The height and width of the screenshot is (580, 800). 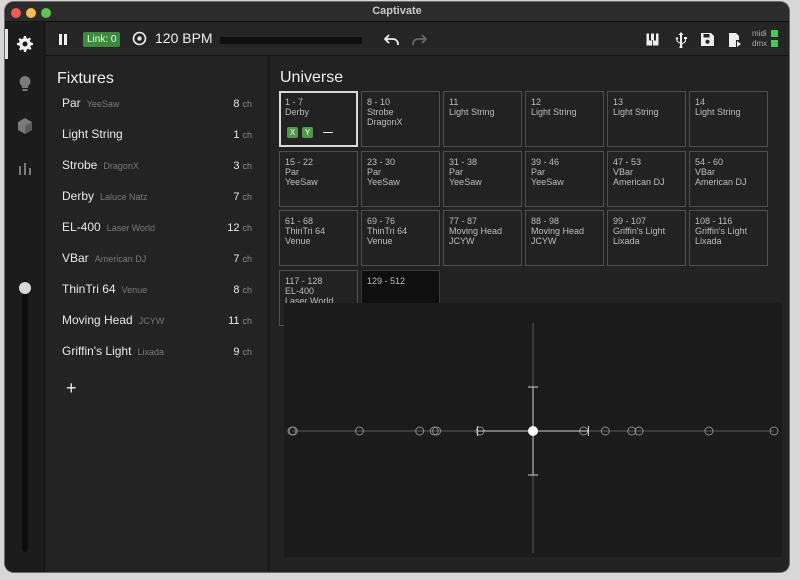 I want to click on fixture-name: Strobe, so click(x=80, y=165).